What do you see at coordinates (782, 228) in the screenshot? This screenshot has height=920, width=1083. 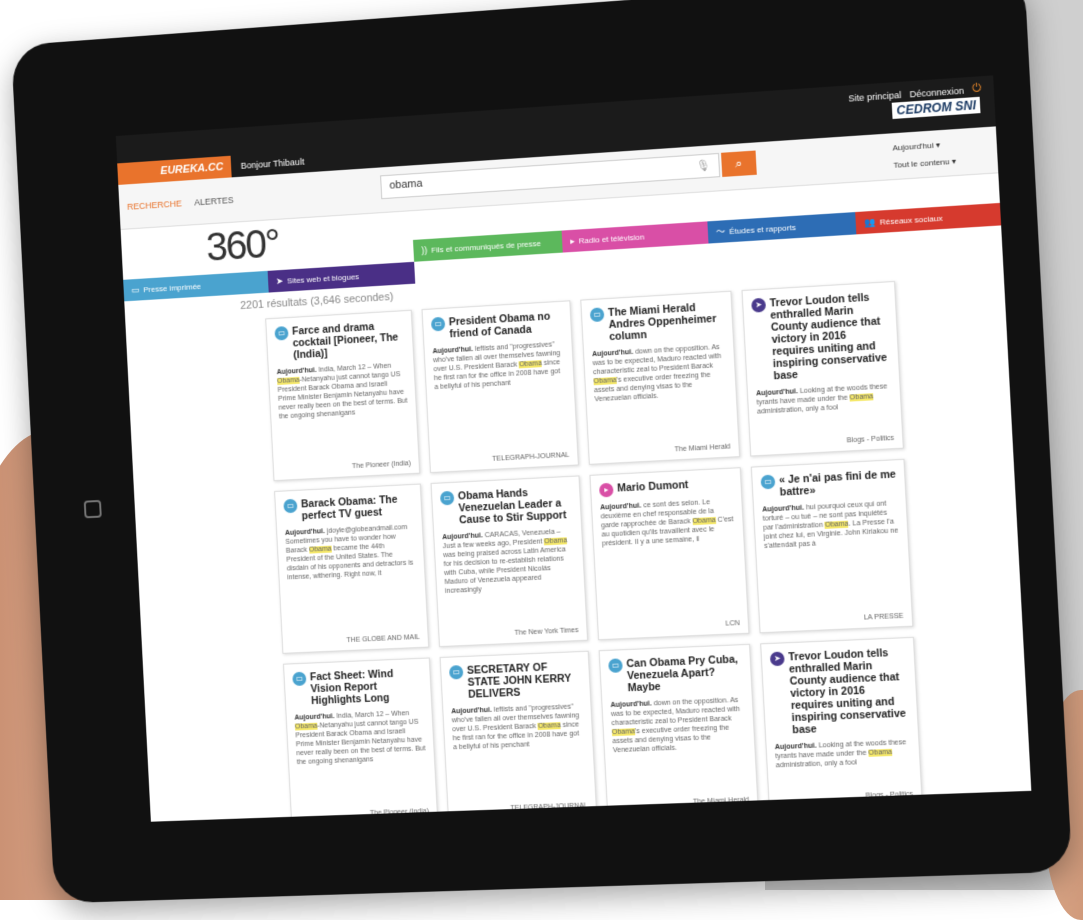 I see `tab-etudes-rapports: 〜 Études et rapports` at bounding box center [782, 228].